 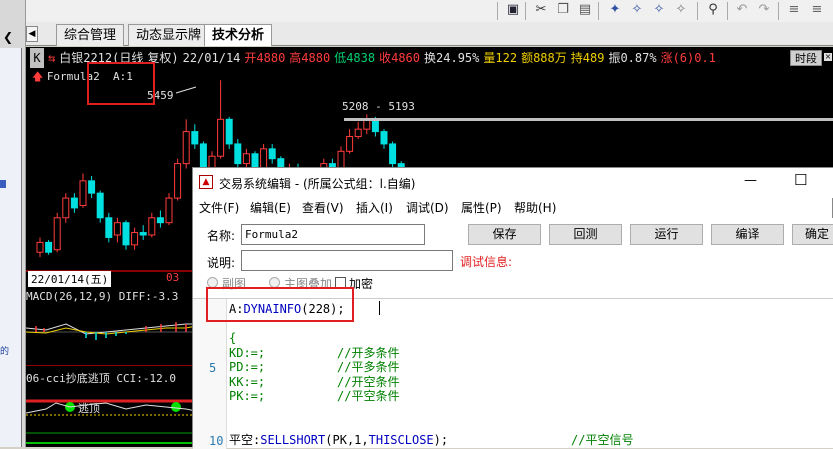 I want to click on backtest-button: 回测, so click(x=585, y=234).